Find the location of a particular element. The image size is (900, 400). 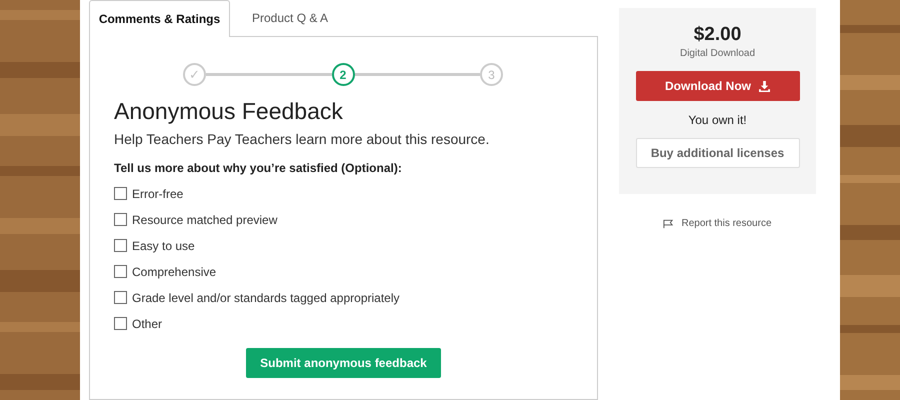

question-label: Tell us more about why you’re satisfied (Optional): is located at coordinates (258, 168).